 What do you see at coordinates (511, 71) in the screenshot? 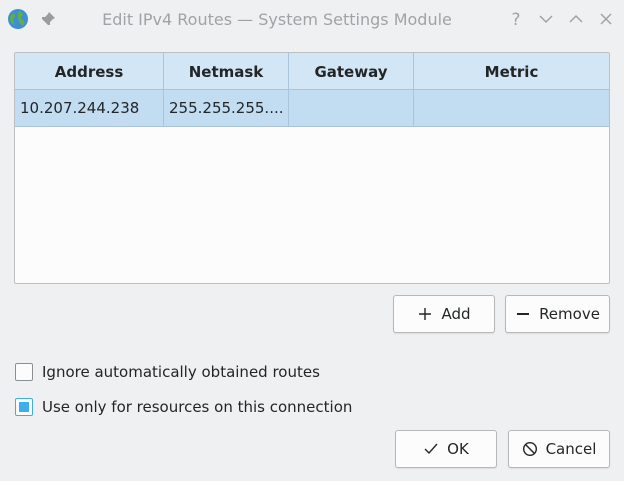
I see `column-header-metric: Metric` at bounding box center [511, 71].